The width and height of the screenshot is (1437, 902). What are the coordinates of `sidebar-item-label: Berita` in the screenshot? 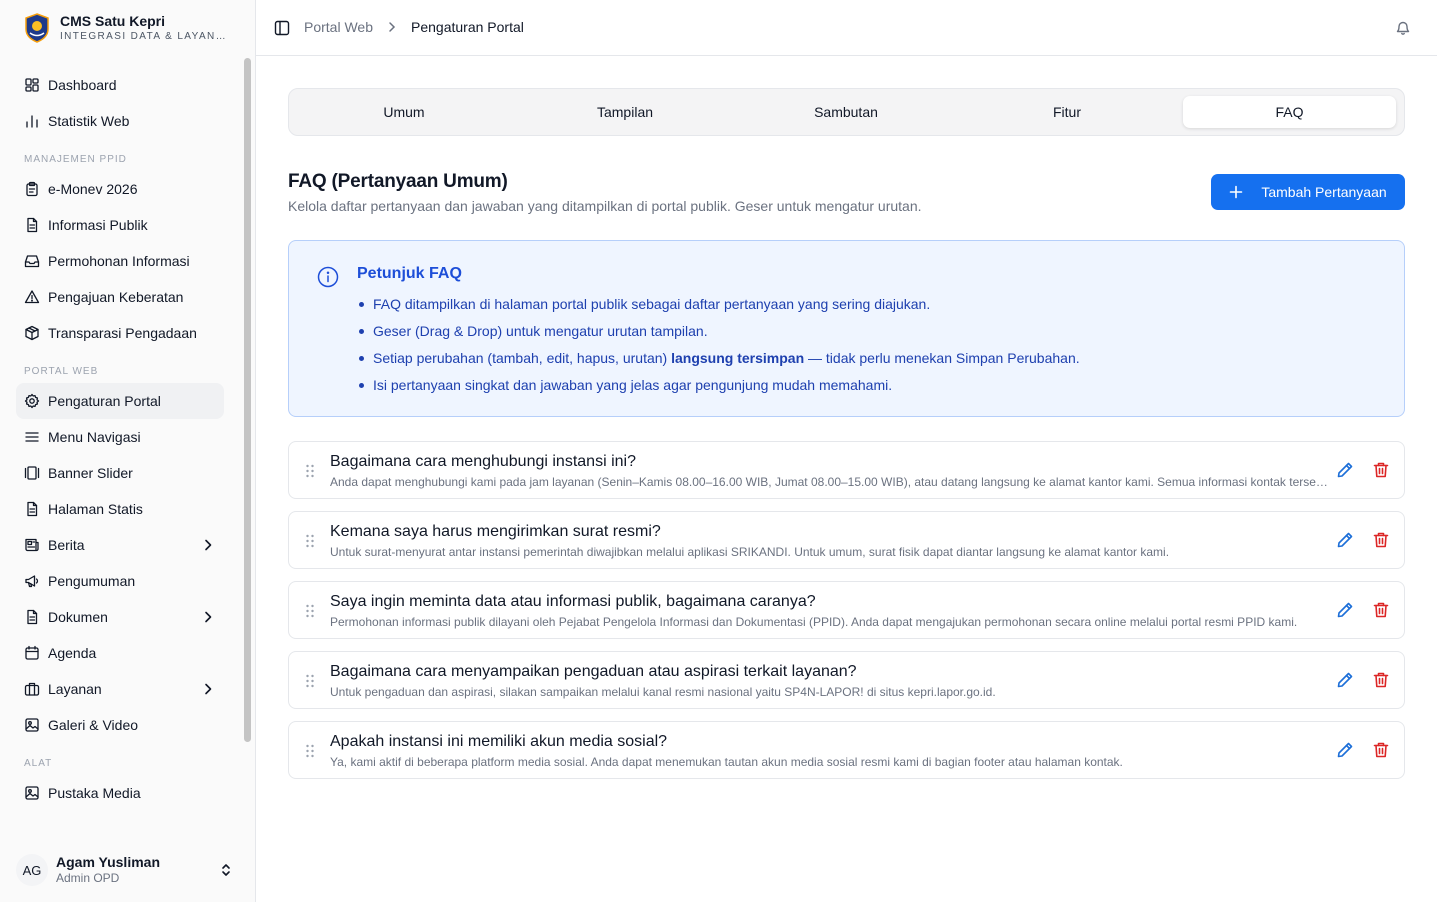 It's located at (66, 545).